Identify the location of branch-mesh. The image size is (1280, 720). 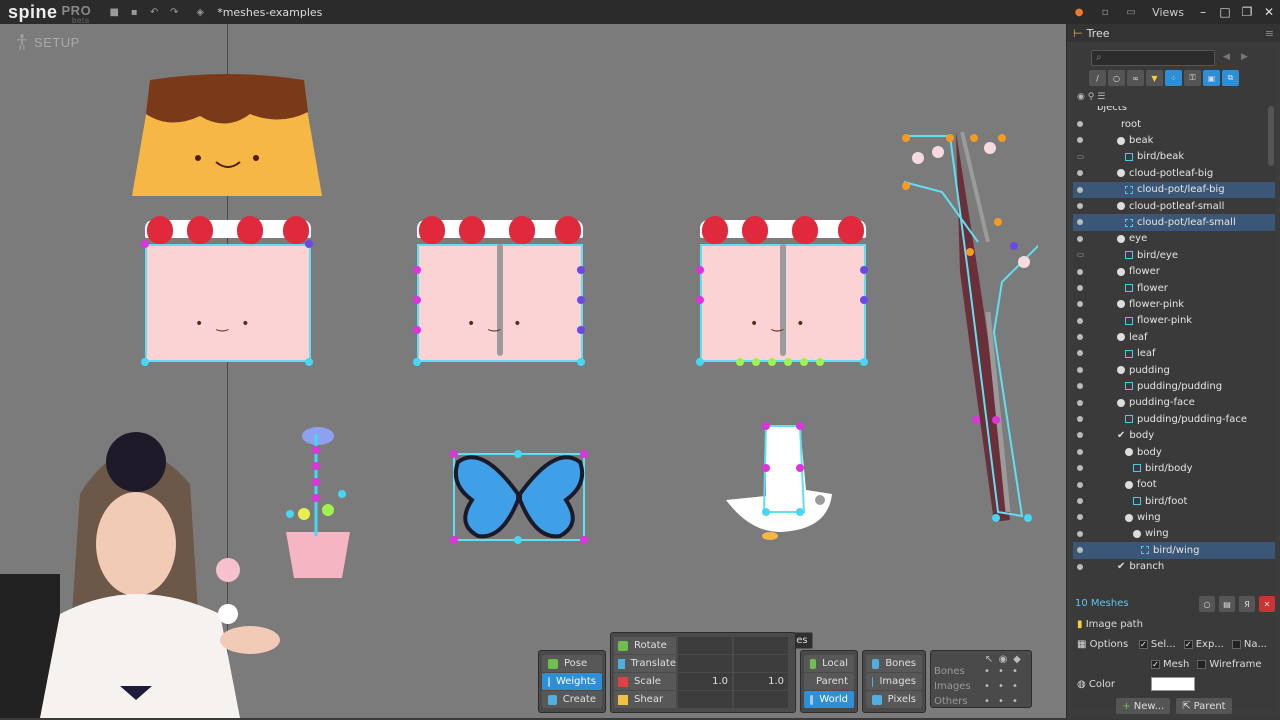
(968, 328).